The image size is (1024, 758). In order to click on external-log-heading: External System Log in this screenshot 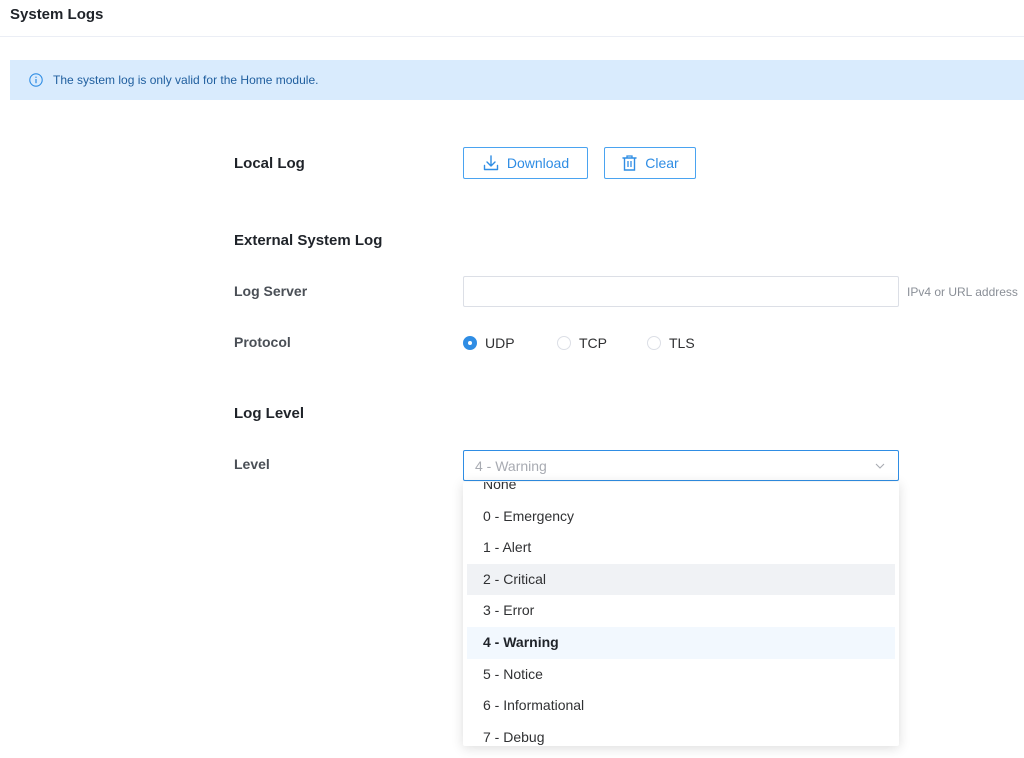, I will do `click(308, 240)`.